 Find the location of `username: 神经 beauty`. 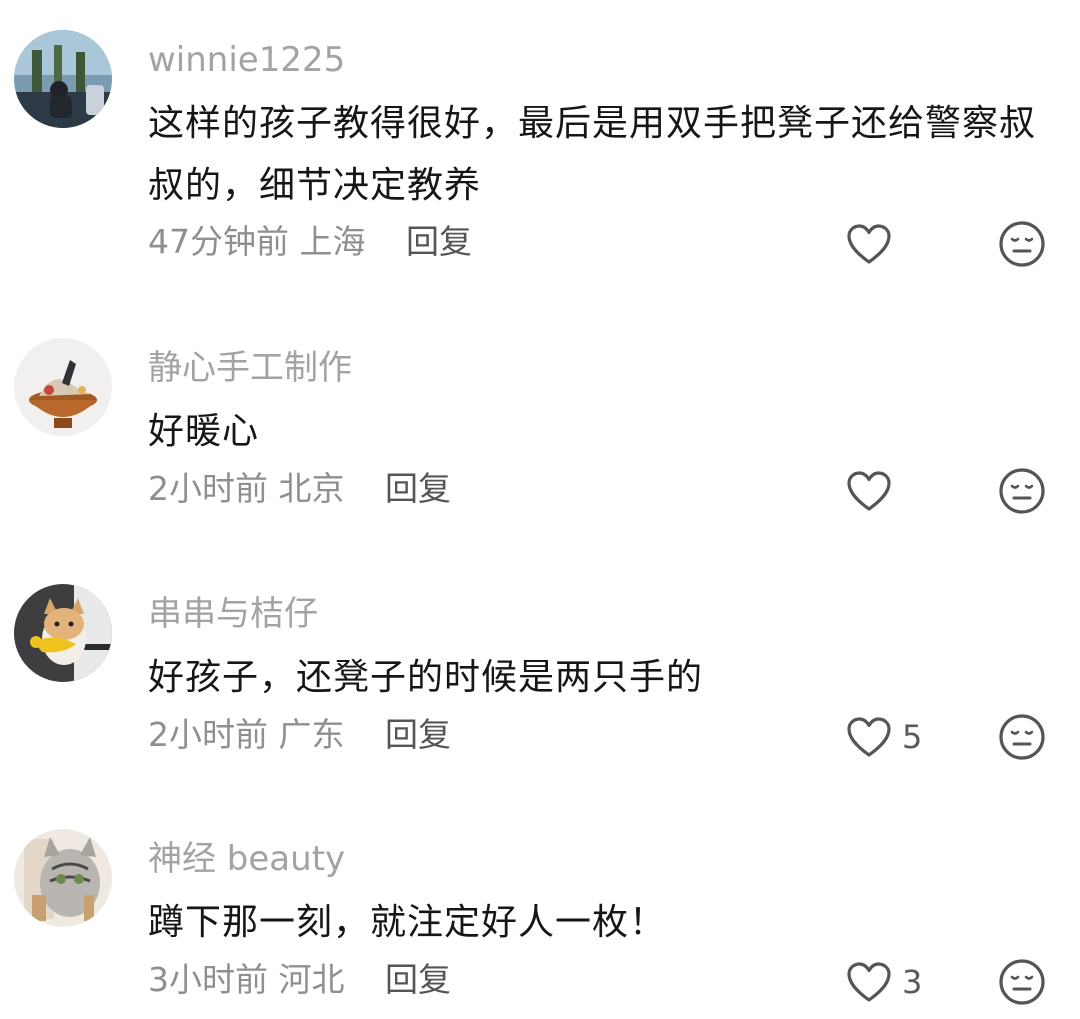

username: 神经 beauty is located at coordinates (246, 859).